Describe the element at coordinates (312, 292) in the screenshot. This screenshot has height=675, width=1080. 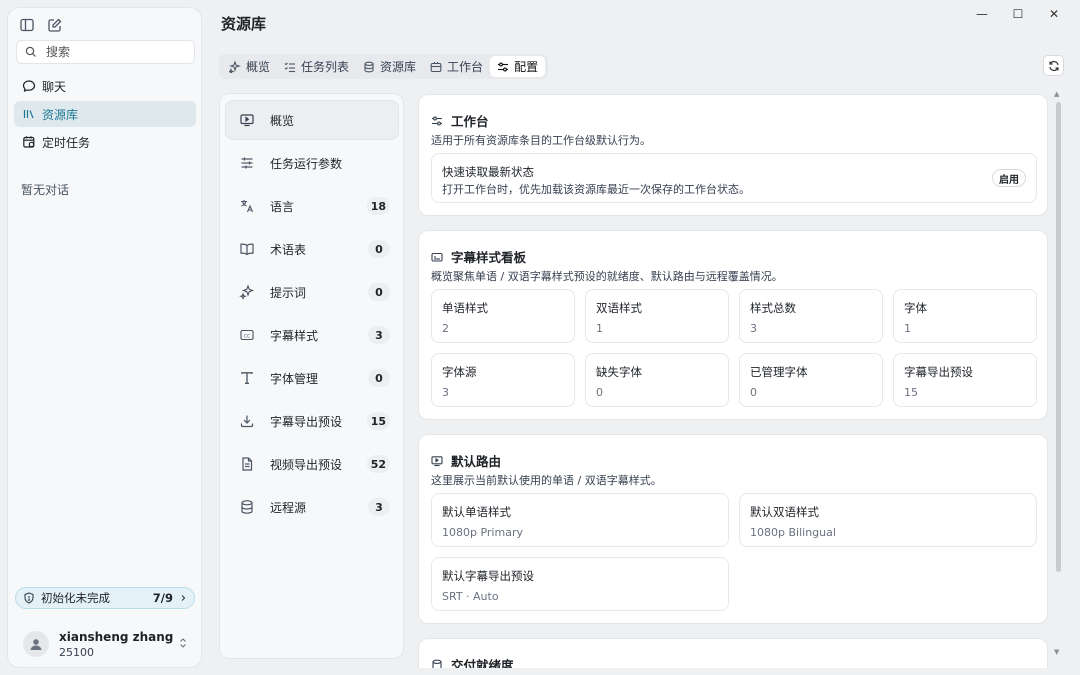
I see `settings-item-prompts: 提示词 0` at that location.